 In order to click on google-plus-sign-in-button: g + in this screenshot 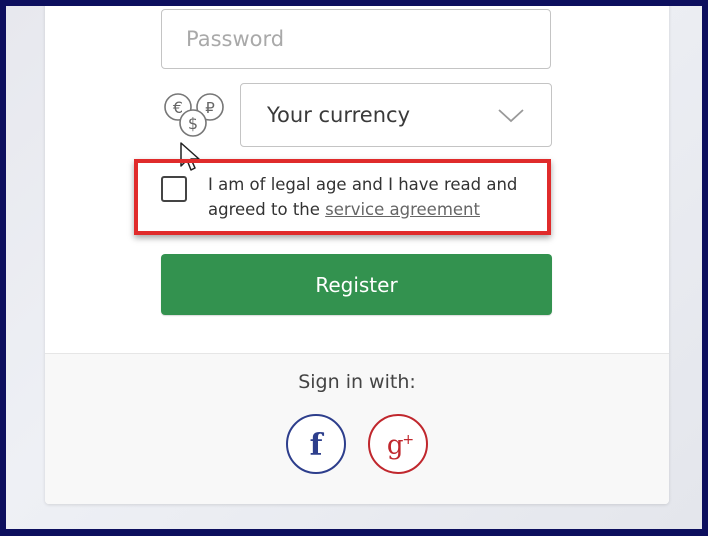, I will do `click(398, 444)`.